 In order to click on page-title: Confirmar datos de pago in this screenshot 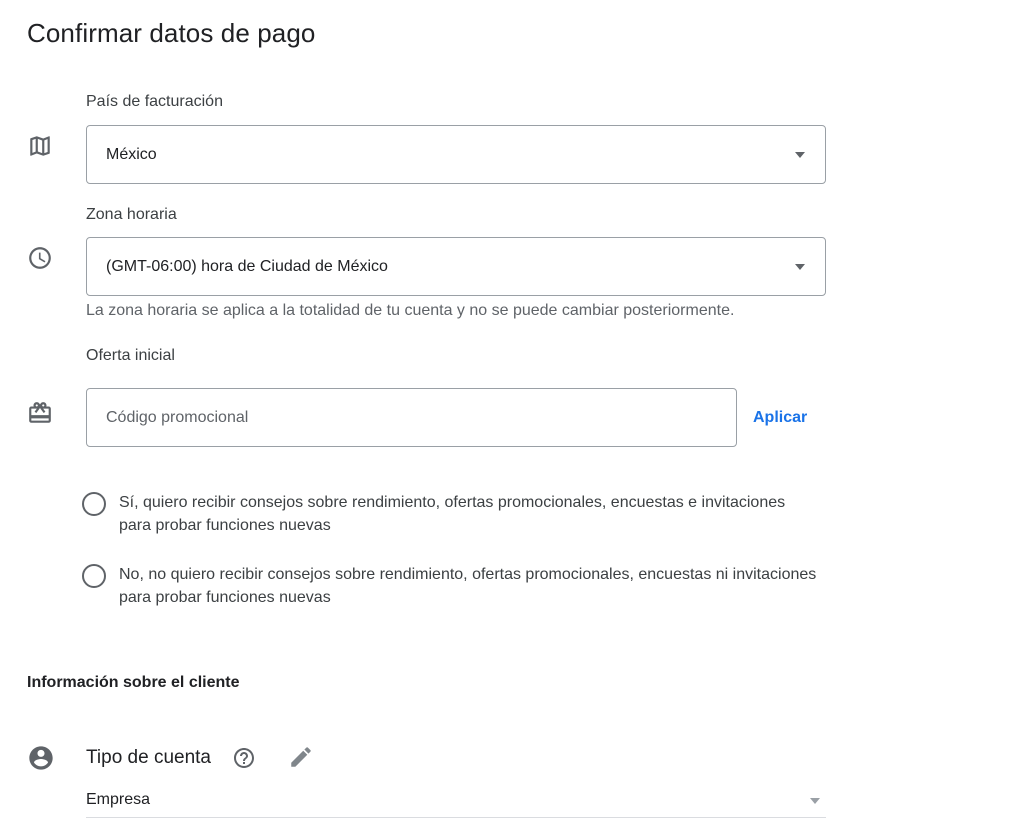, I will do `click(171, 33)`.